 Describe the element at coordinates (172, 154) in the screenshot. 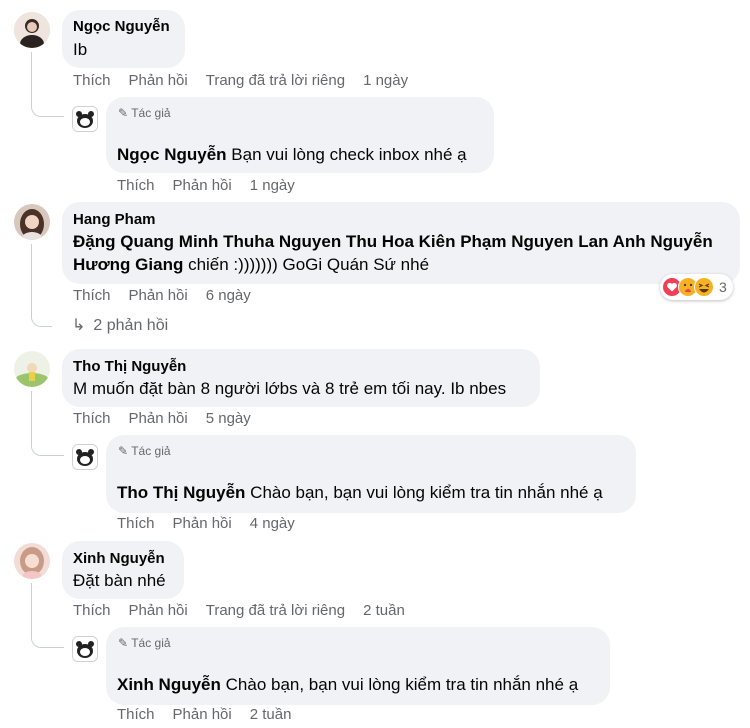

I see `reply-mention: Ngọc Nguyễn` at that location.